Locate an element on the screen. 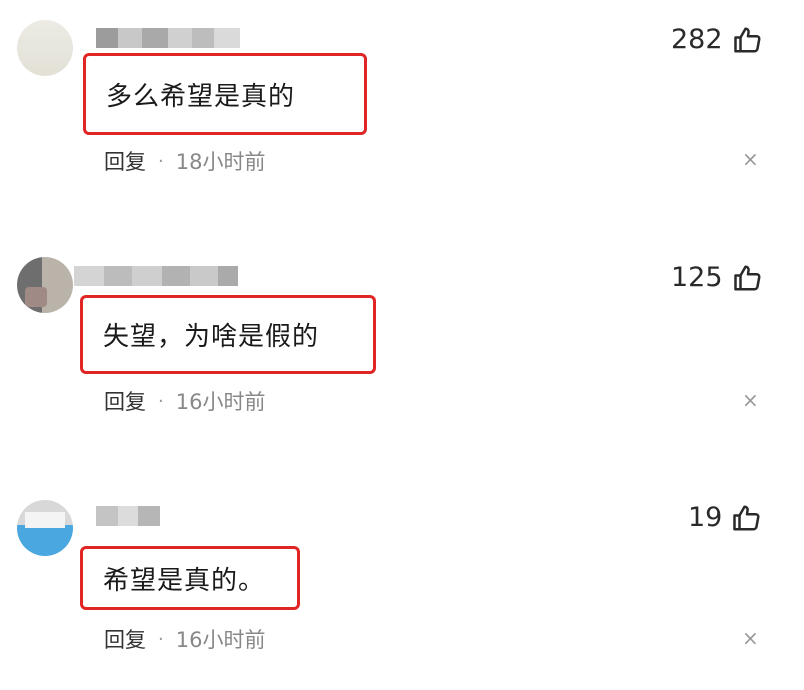  comment-highlight-box: 失望，为啥是假的 is located at coordinates (228, 334).